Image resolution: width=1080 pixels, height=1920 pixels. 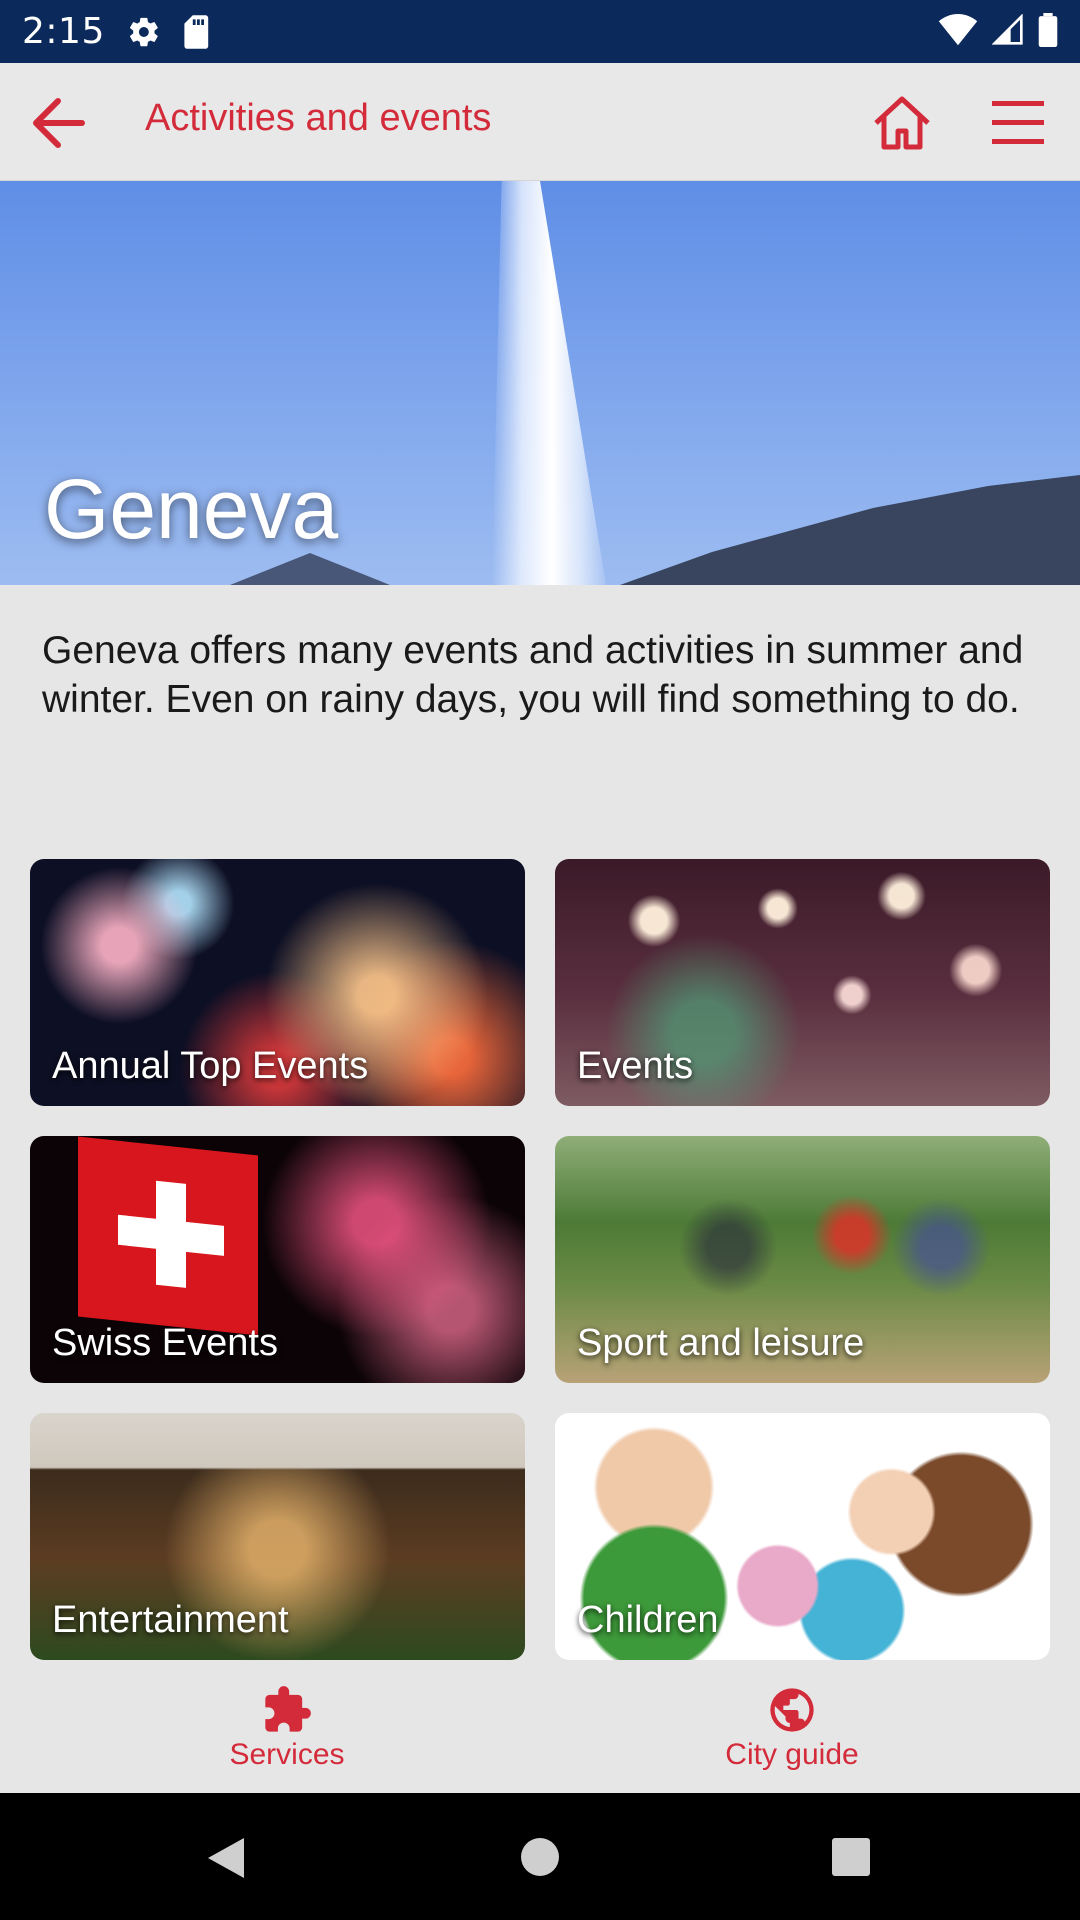 I want to click on page-title: Activities and events, so click(x=318, y=118).